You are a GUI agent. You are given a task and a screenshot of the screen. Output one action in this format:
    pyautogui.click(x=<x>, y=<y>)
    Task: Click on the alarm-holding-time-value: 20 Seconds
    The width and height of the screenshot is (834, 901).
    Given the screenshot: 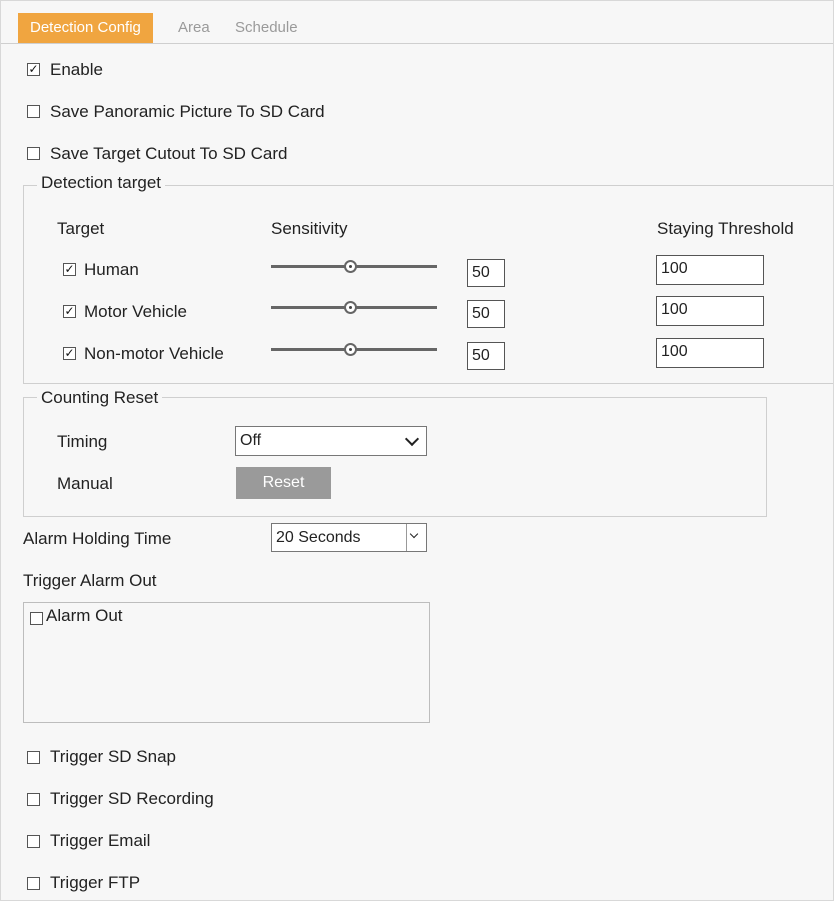 What is the action you would take?
    pyautogui.click(x=318, y=537)
    